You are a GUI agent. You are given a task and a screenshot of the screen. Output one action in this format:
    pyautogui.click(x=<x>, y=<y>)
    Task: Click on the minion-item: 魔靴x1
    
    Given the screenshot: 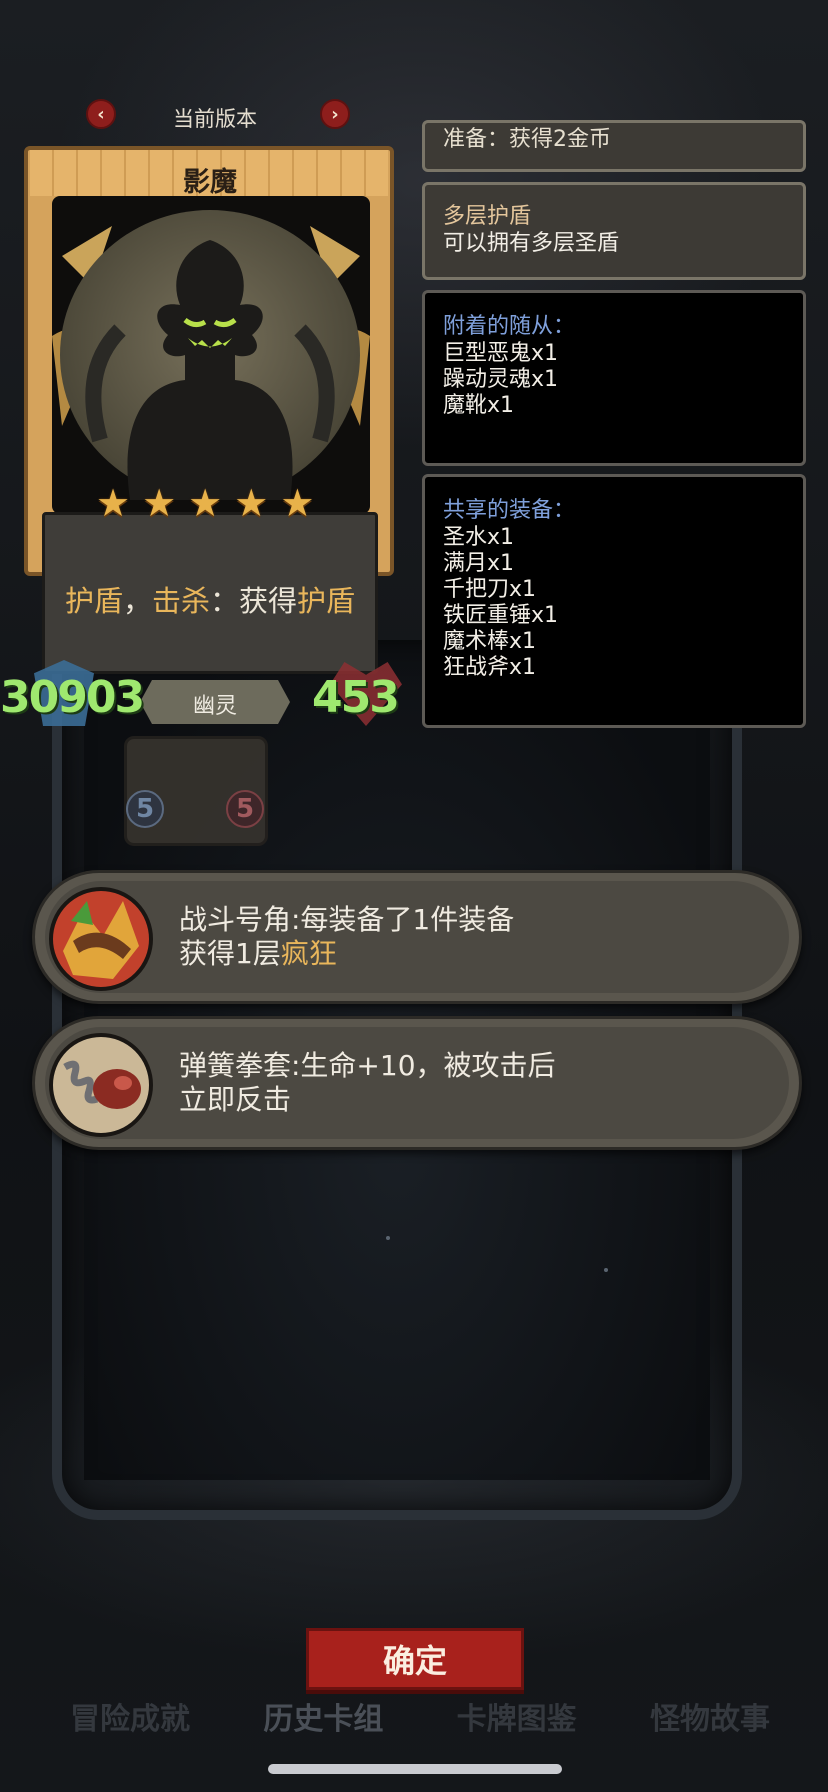 What is the action you would take?
    pyautogui.click(x=479, y=405)
    